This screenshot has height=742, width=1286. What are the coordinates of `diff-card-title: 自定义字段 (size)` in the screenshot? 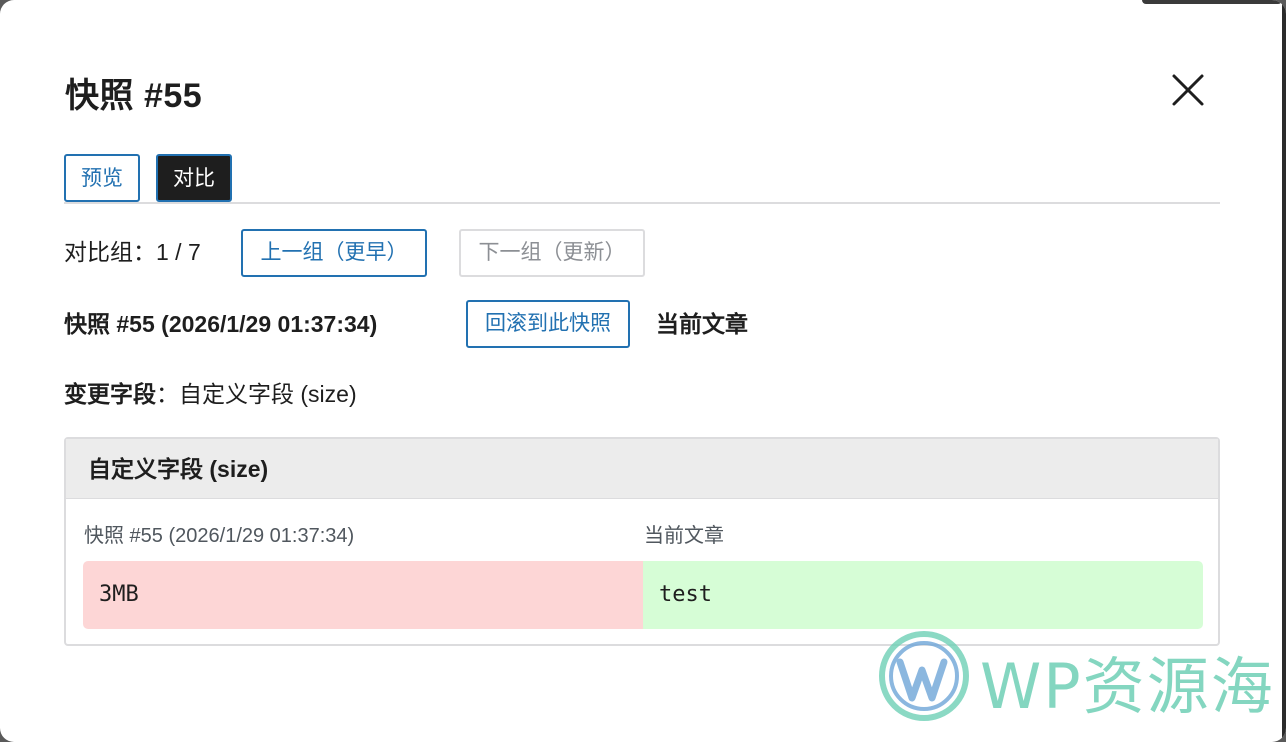 It's located at (642, 469).